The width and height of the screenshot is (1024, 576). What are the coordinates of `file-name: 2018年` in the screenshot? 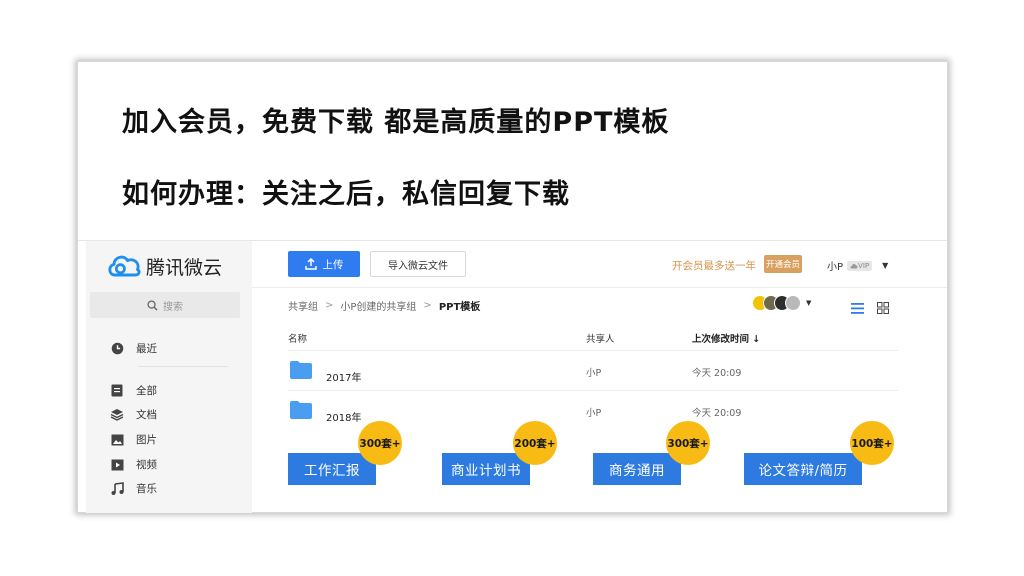 It's located at (344, 418).